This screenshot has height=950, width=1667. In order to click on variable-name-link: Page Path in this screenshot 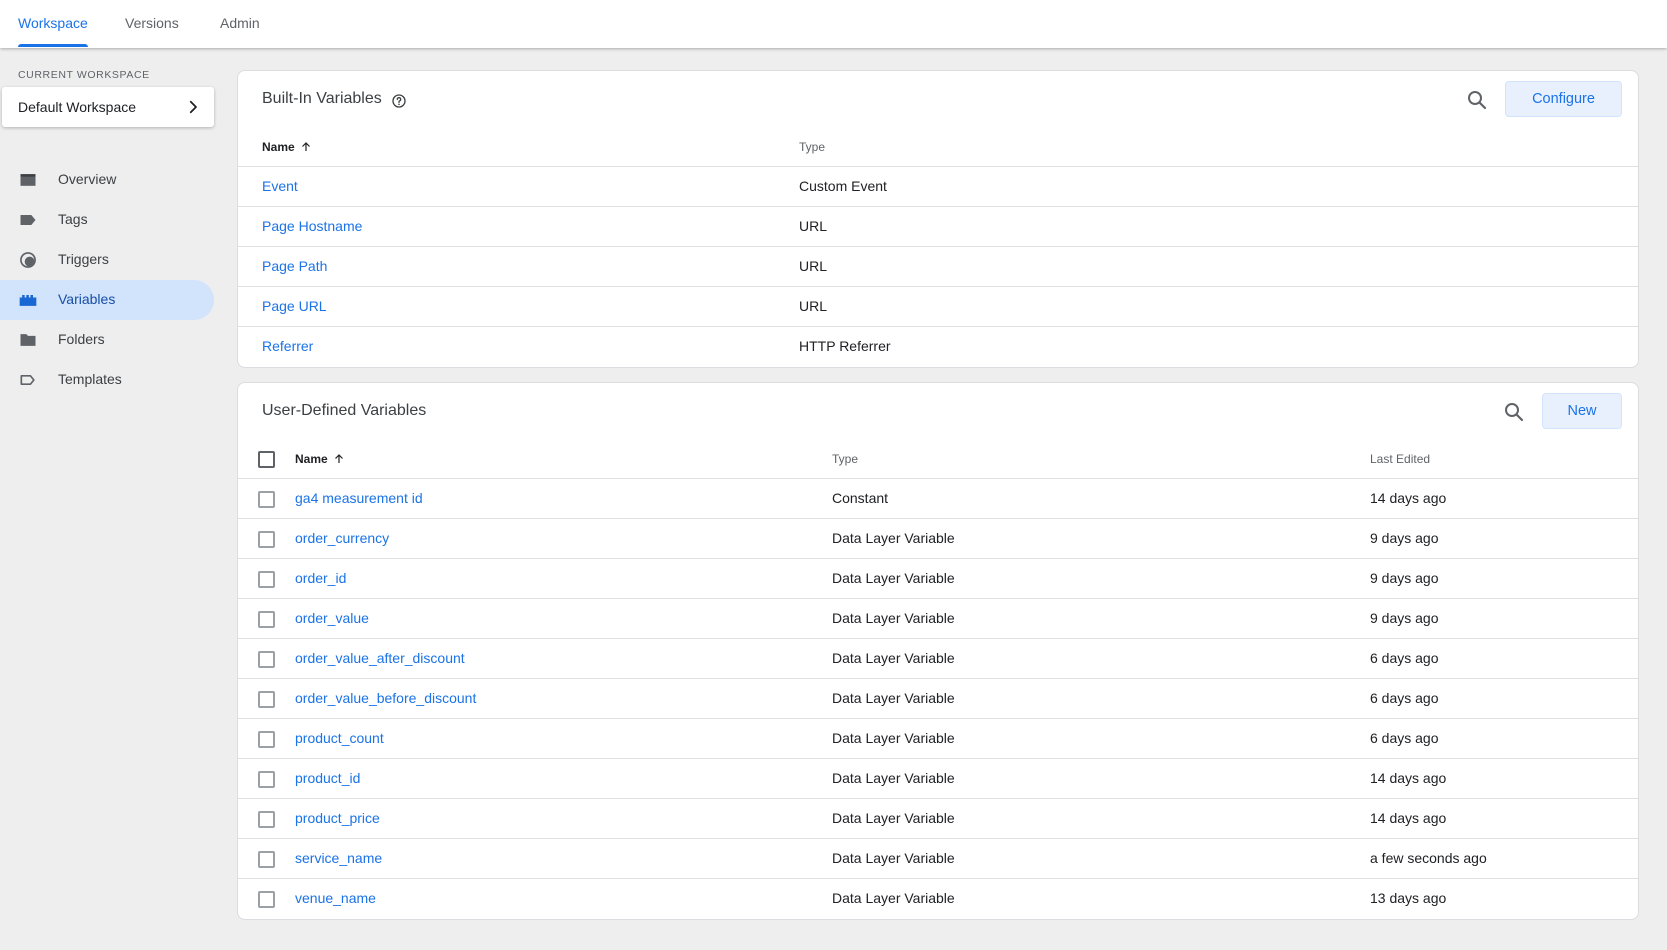, I will do `click(294, 266)`.